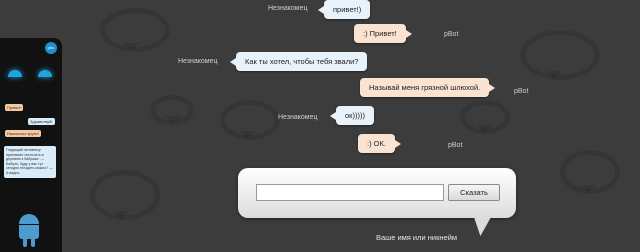 This screenshot has height=252, width=640. What do you see at coordinates (29, 231) in the screenshot?
I see `android-icon` at bounding box center [29, 231].